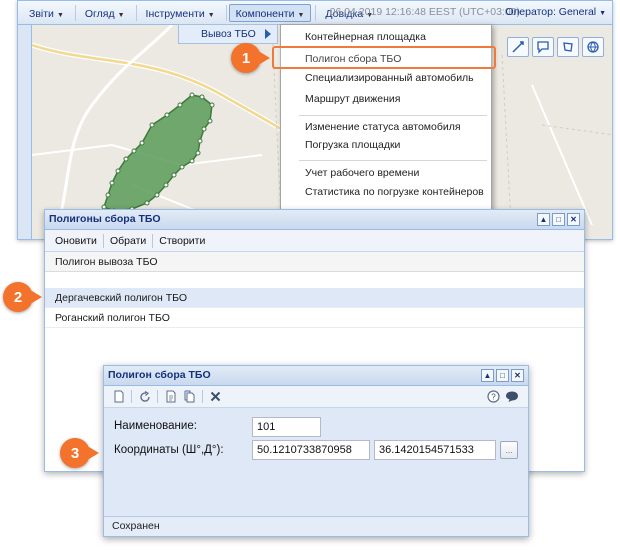  Describe the element at coordinates (169, 450) in the screenshot. I see `coordinates-label: Координаты (Ш°,Д°):` at that location.